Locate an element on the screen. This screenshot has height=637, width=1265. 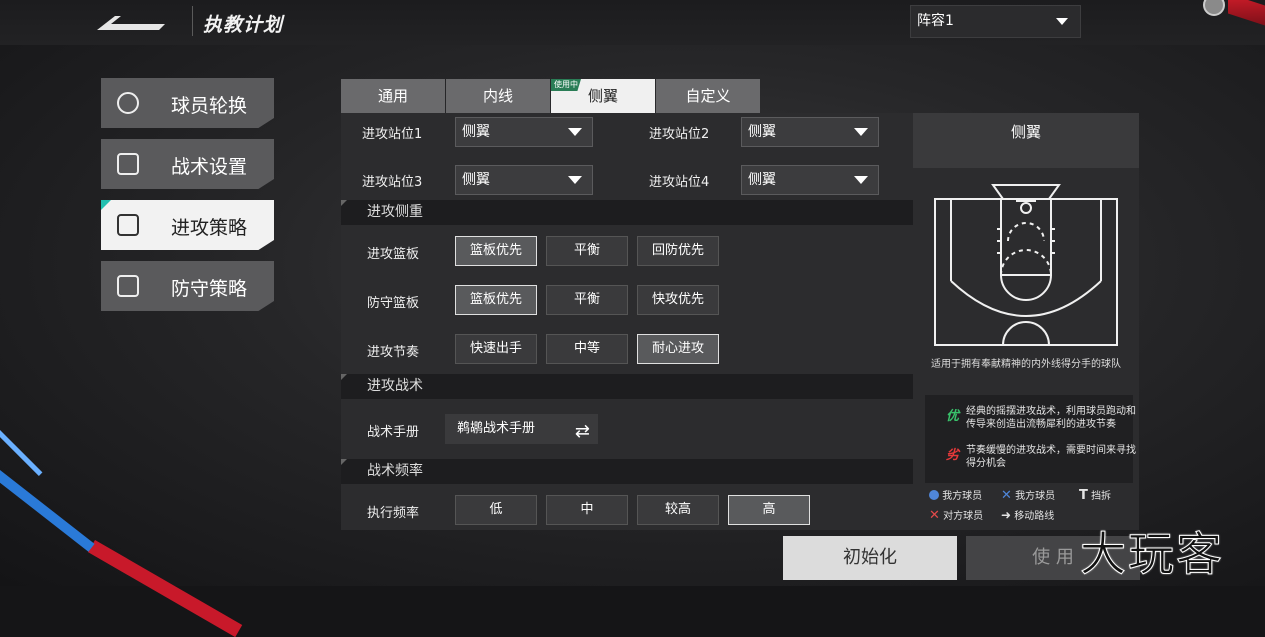
row-label: 战术手册 is located at coordinates (393, 432).